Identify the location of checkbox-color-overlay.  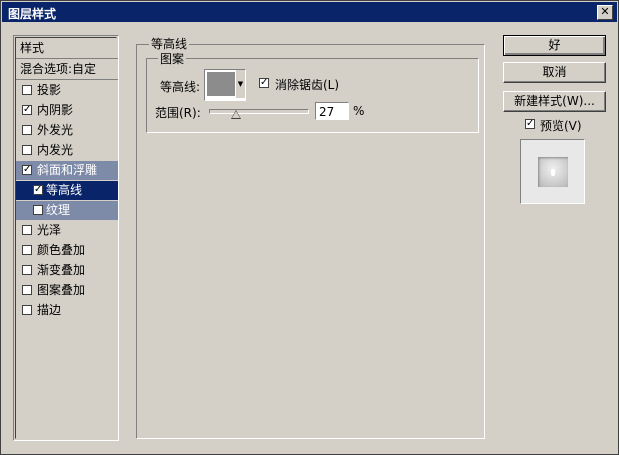
(27, 250).